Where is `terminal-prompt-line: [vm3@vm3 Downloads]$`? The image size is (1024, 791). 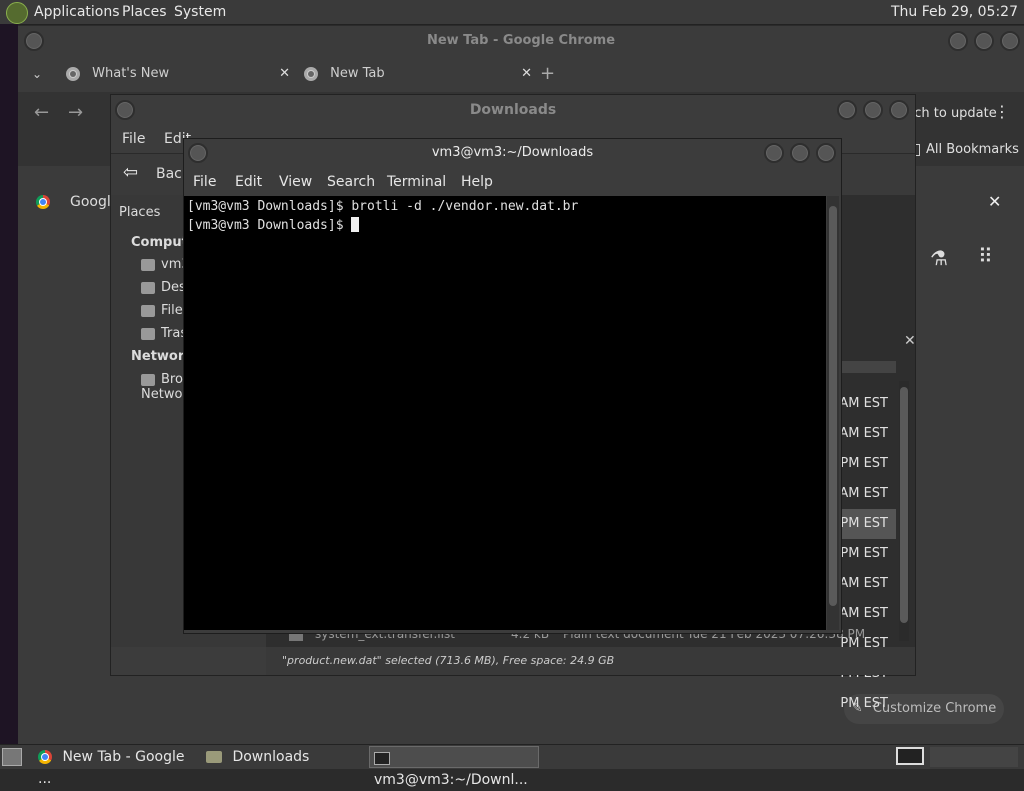 terminal-prompt-line: [vm3@vm3 Downloads]$ is located at coordinates (273, 225).